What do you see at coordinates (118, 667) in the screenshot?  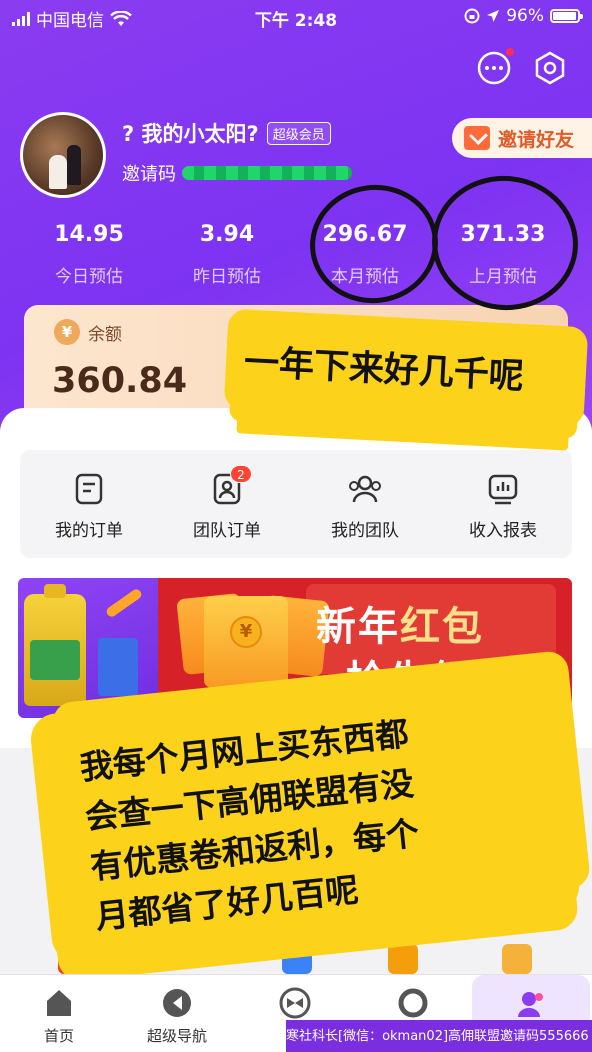 I see `product-box-image` at bounding box center [118, 667].